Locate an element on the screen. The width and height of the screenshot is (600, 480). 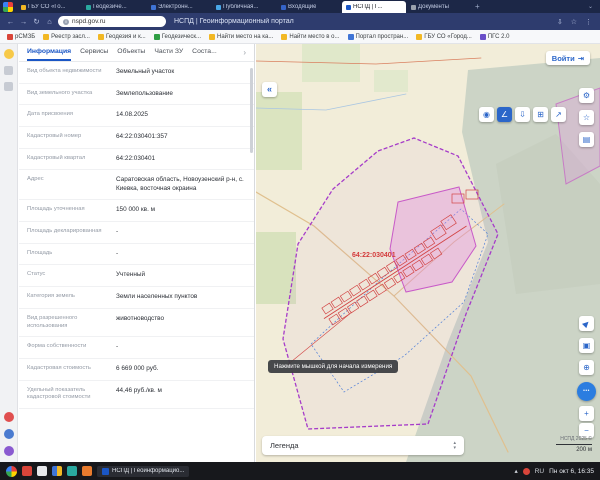
tool-print-button: ⊞ is located at coordinates (540, 114).